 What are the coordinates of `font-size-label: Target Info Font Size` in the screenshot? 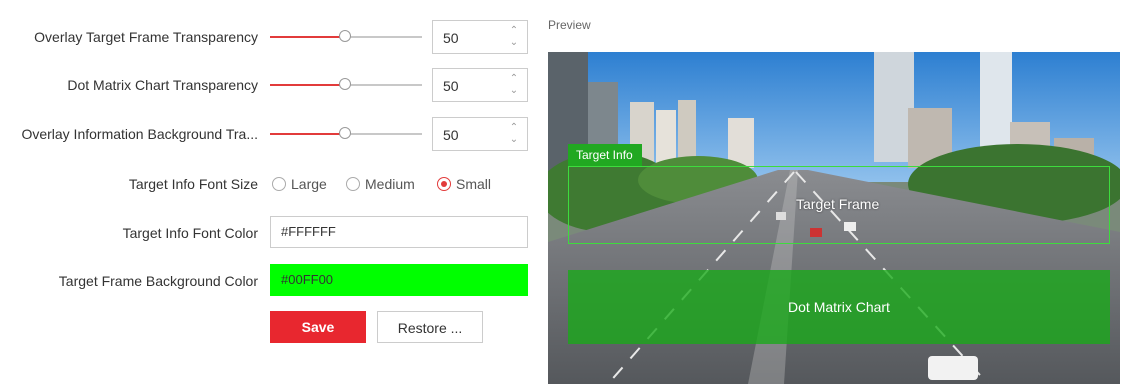 It's located at (193, 184).